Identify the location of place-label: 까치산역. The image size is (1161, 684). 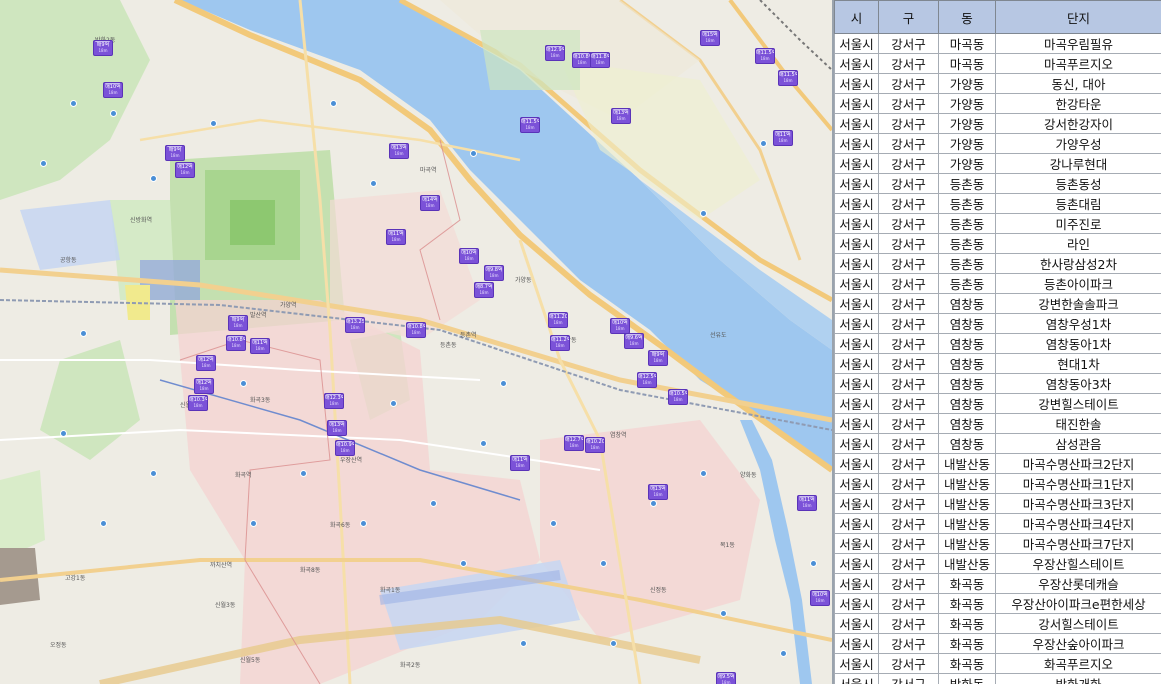
(221, 565).